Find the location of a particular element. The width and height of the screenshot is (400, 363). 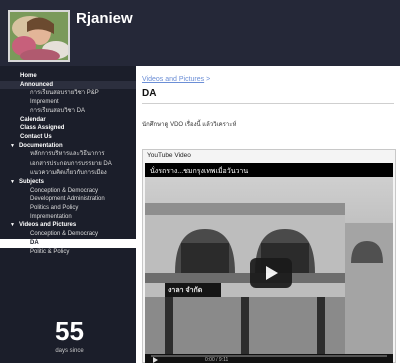

sidebar-section-label: Subjects is located at coordinates (31, 181).